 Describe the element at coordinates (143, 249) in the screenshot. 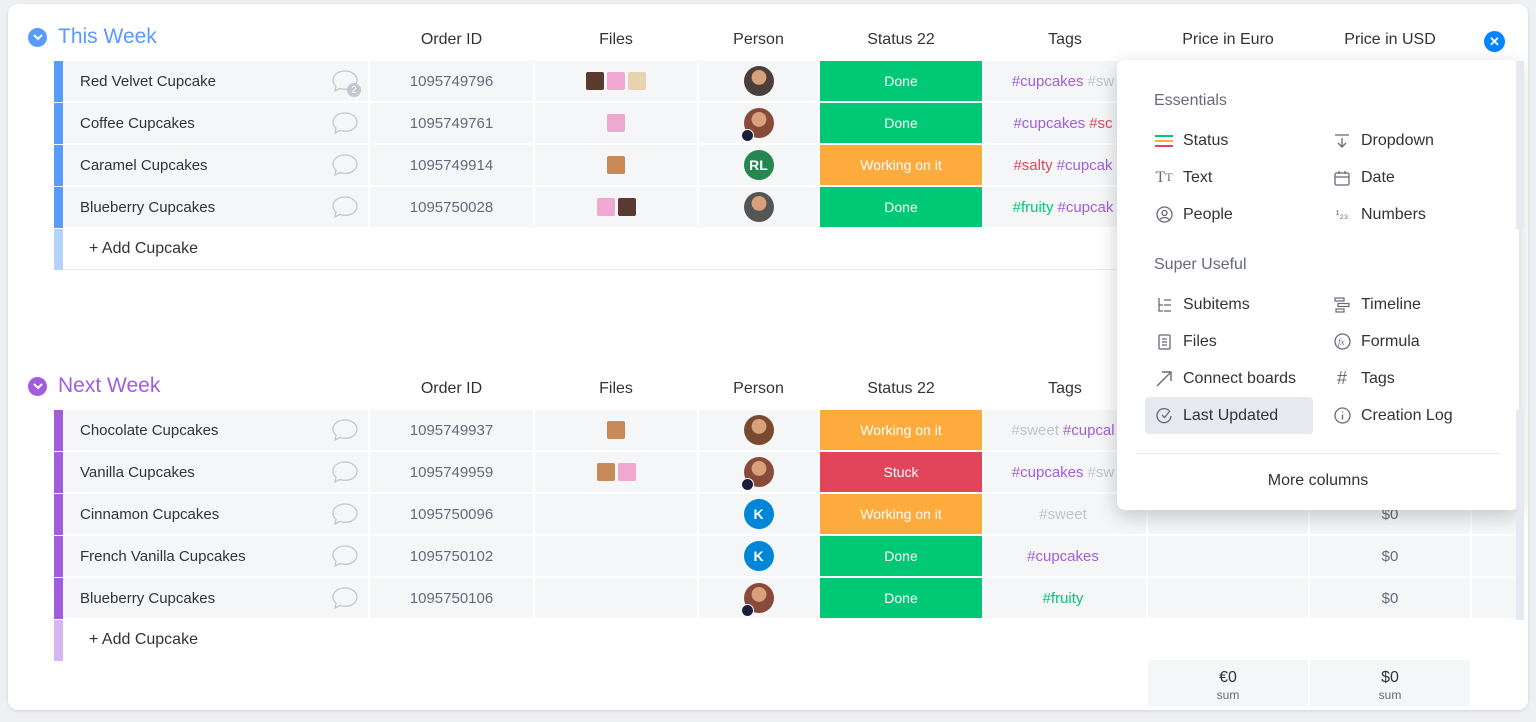

I see `add-item-label: + Add Cupcake` at that location.